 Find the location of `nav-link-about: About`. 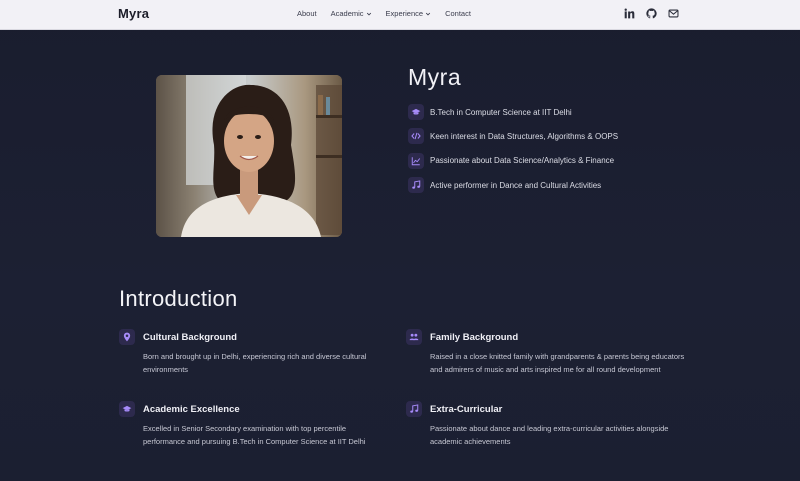

nav-link-about: About is located at coordinates (307, 13).